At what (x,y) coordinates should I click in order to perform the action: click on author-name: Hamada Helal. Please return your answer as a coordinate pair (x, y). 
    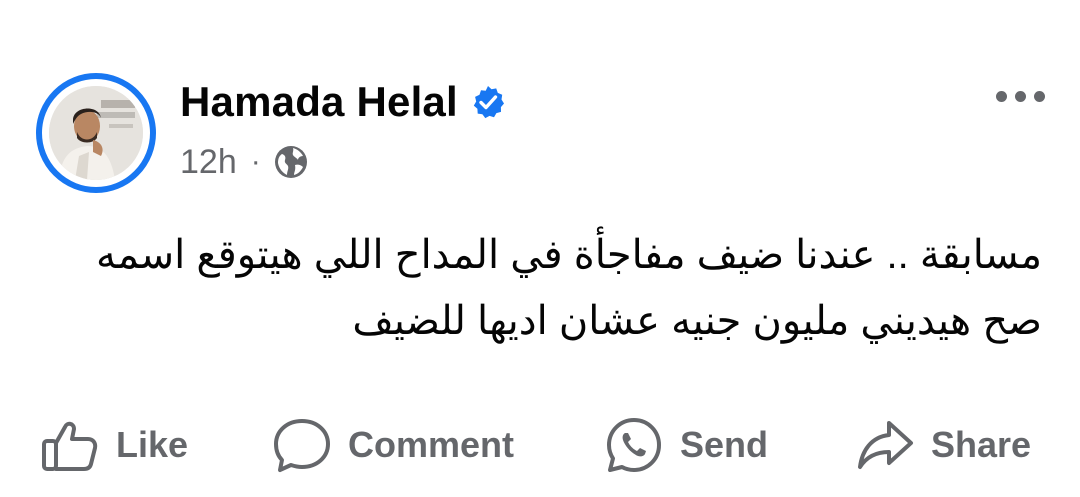
    Looking at the image, I should click on (319, 102).